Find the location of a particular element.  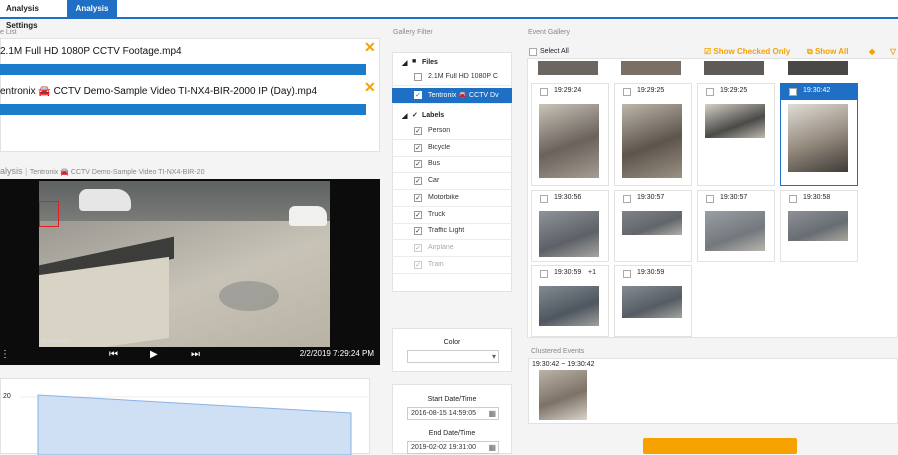

tree-label-item: ✓ Bicycle is located at coordinates (452, 149).